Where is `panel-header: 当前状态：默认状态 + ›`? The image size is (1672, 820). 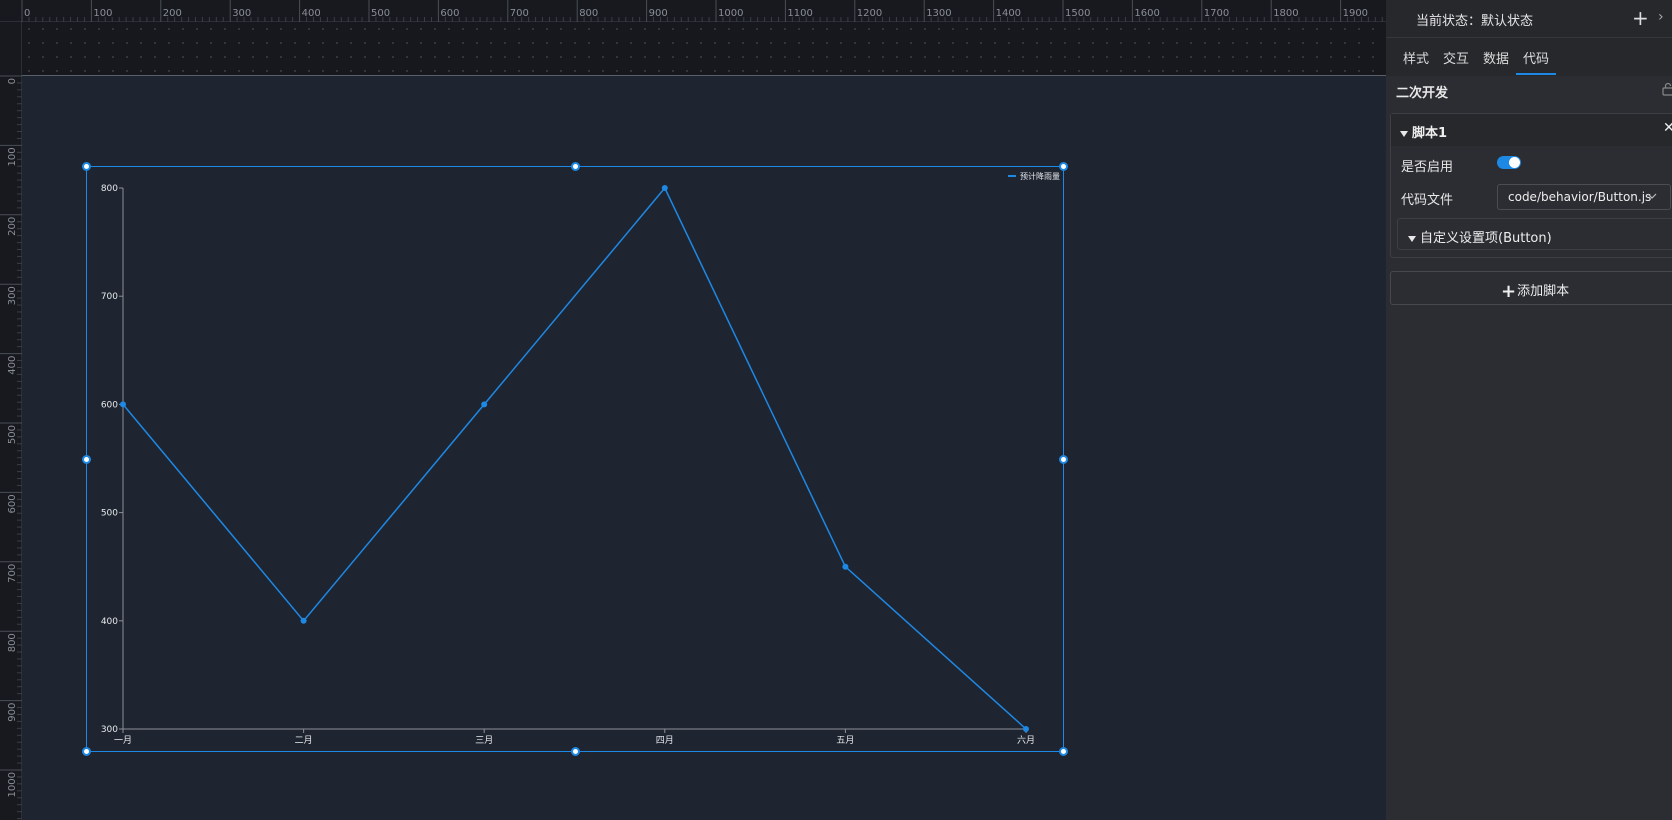 panel-header: 当前状态：默认状态 + › is located at coordinates (1529, 19).